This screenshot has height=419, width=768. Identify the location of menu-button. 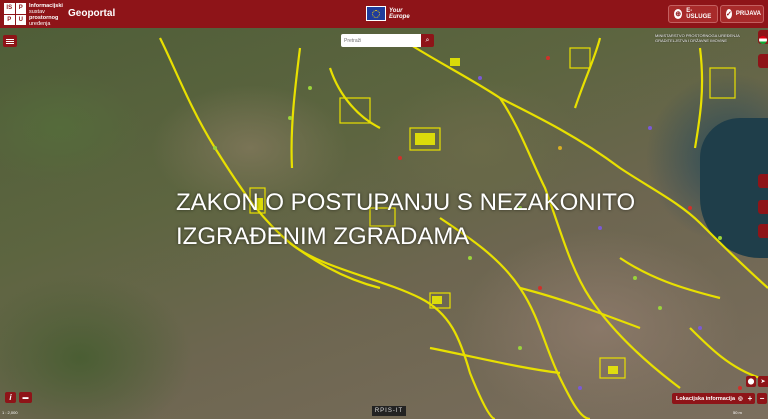
(10, 41).